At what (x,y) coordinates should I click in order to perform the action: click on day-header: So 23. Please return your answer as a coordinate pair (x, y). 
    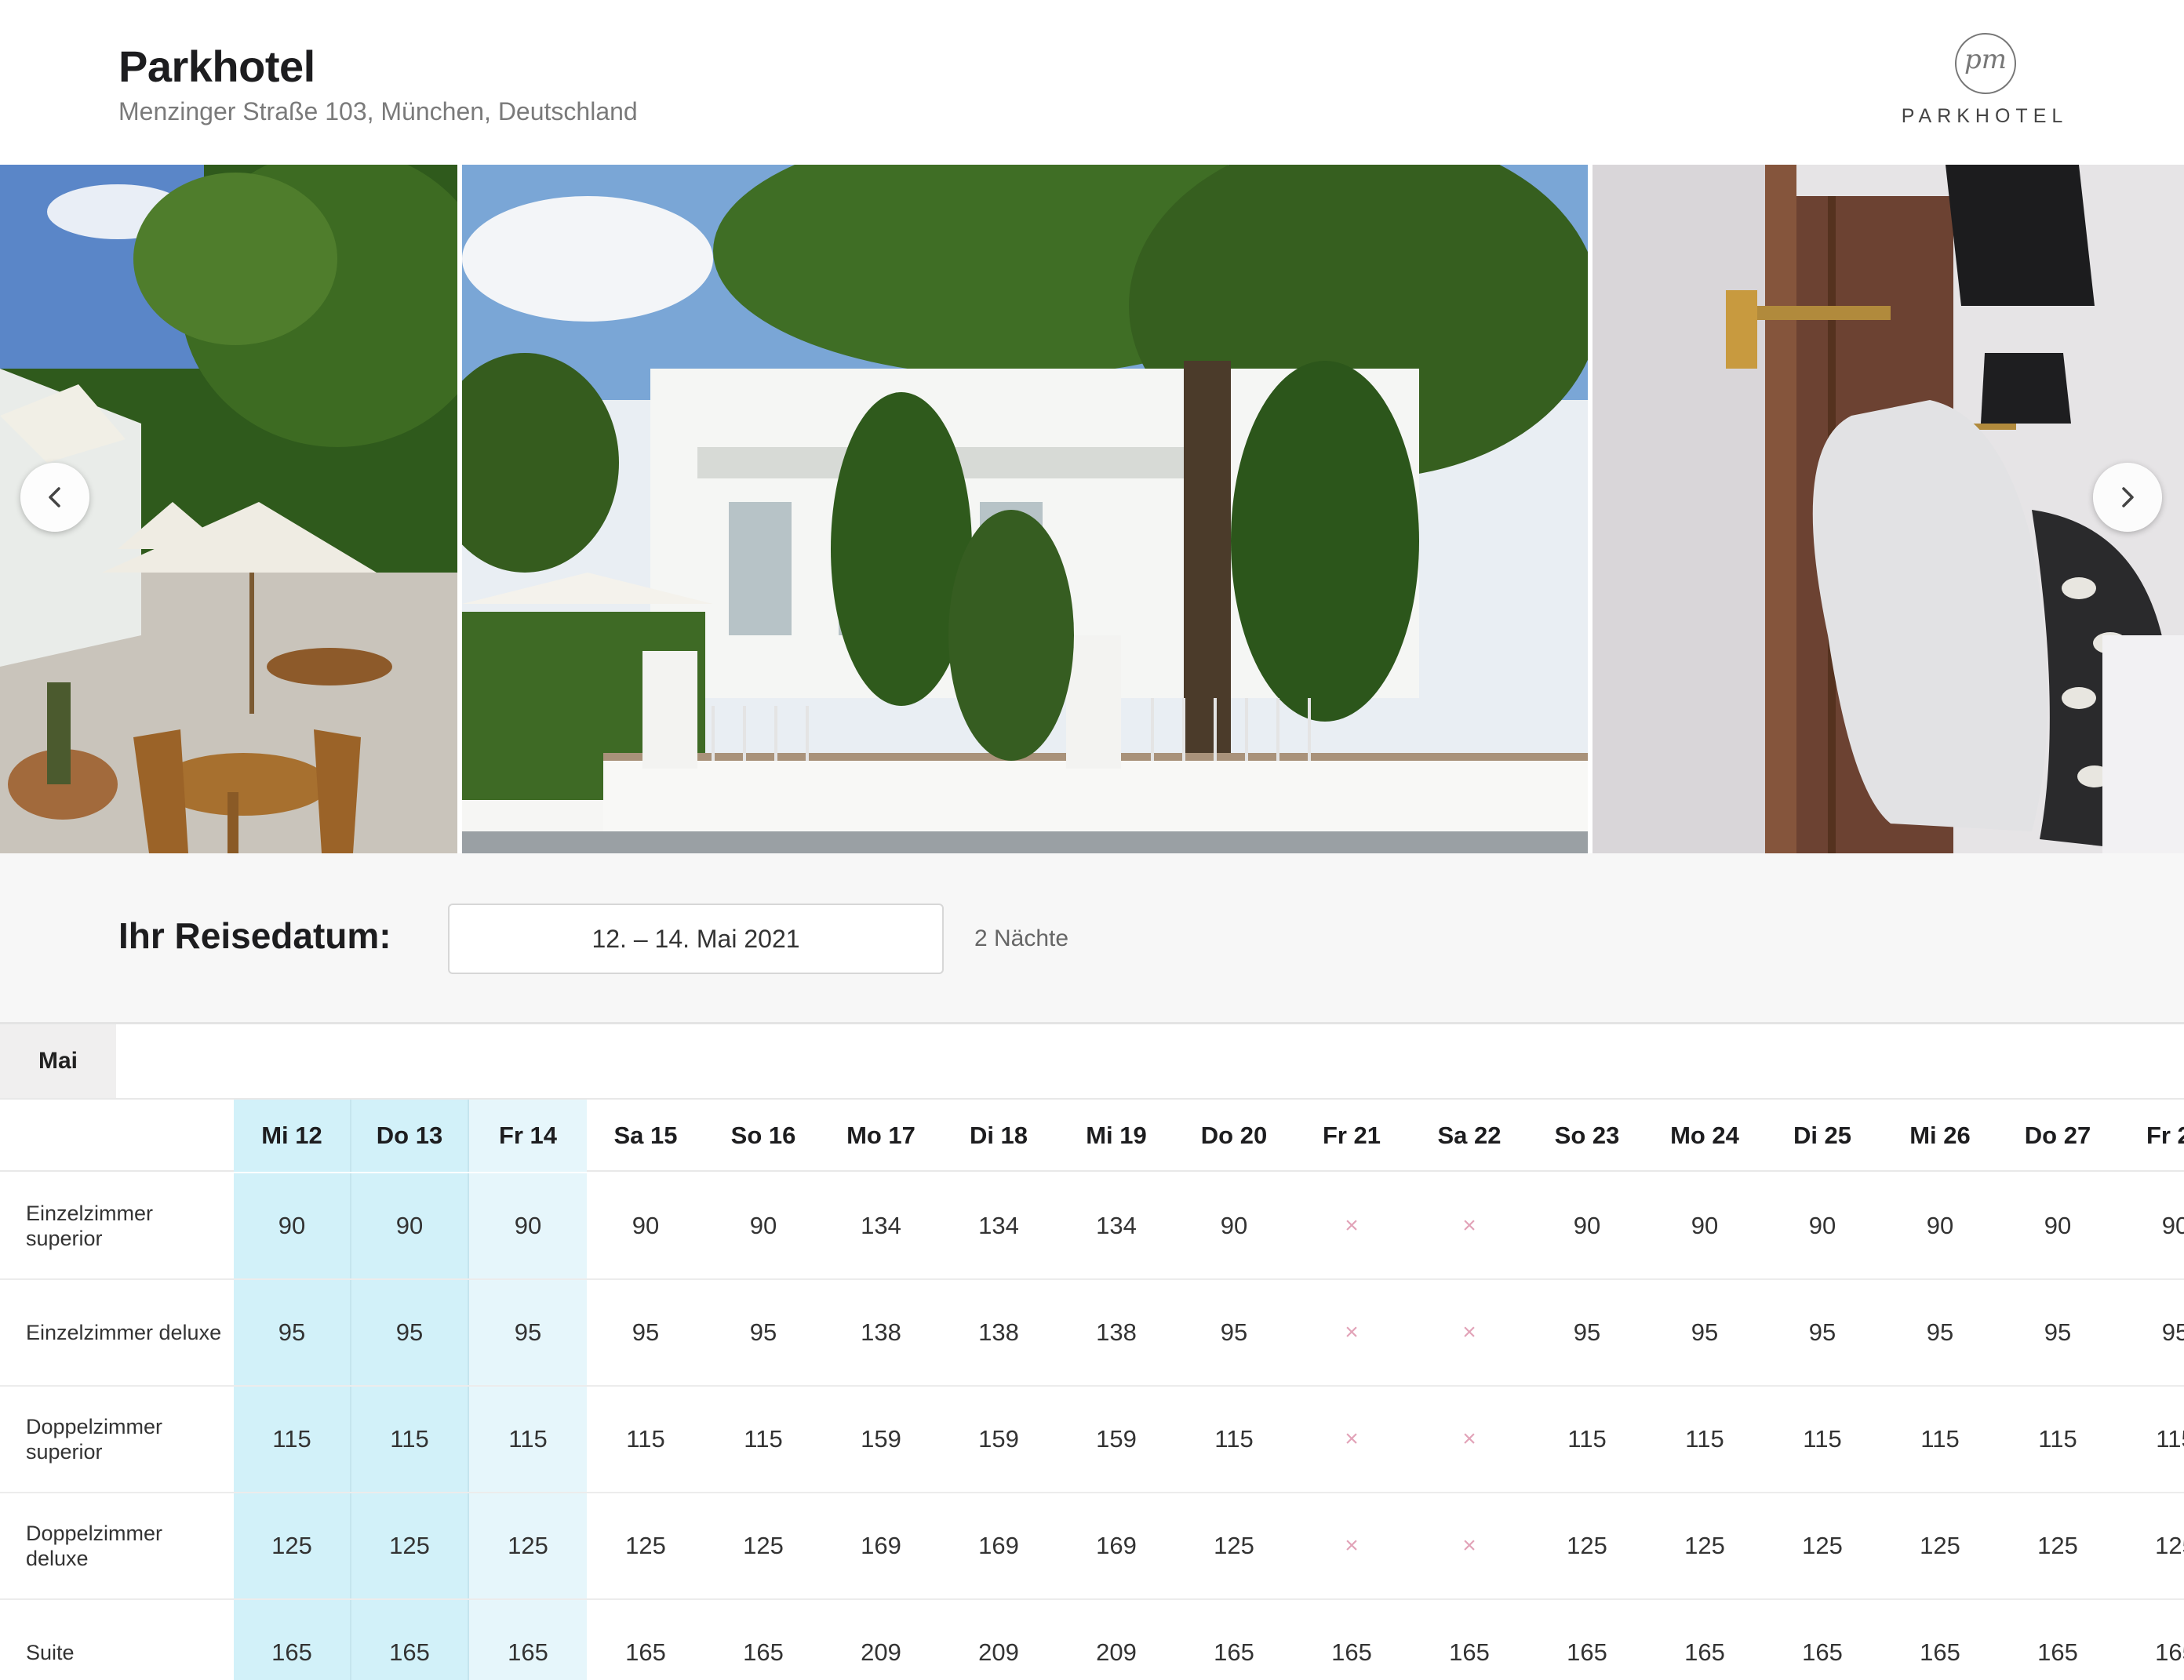
    Looking at the image, I should click on (1587, 1136).